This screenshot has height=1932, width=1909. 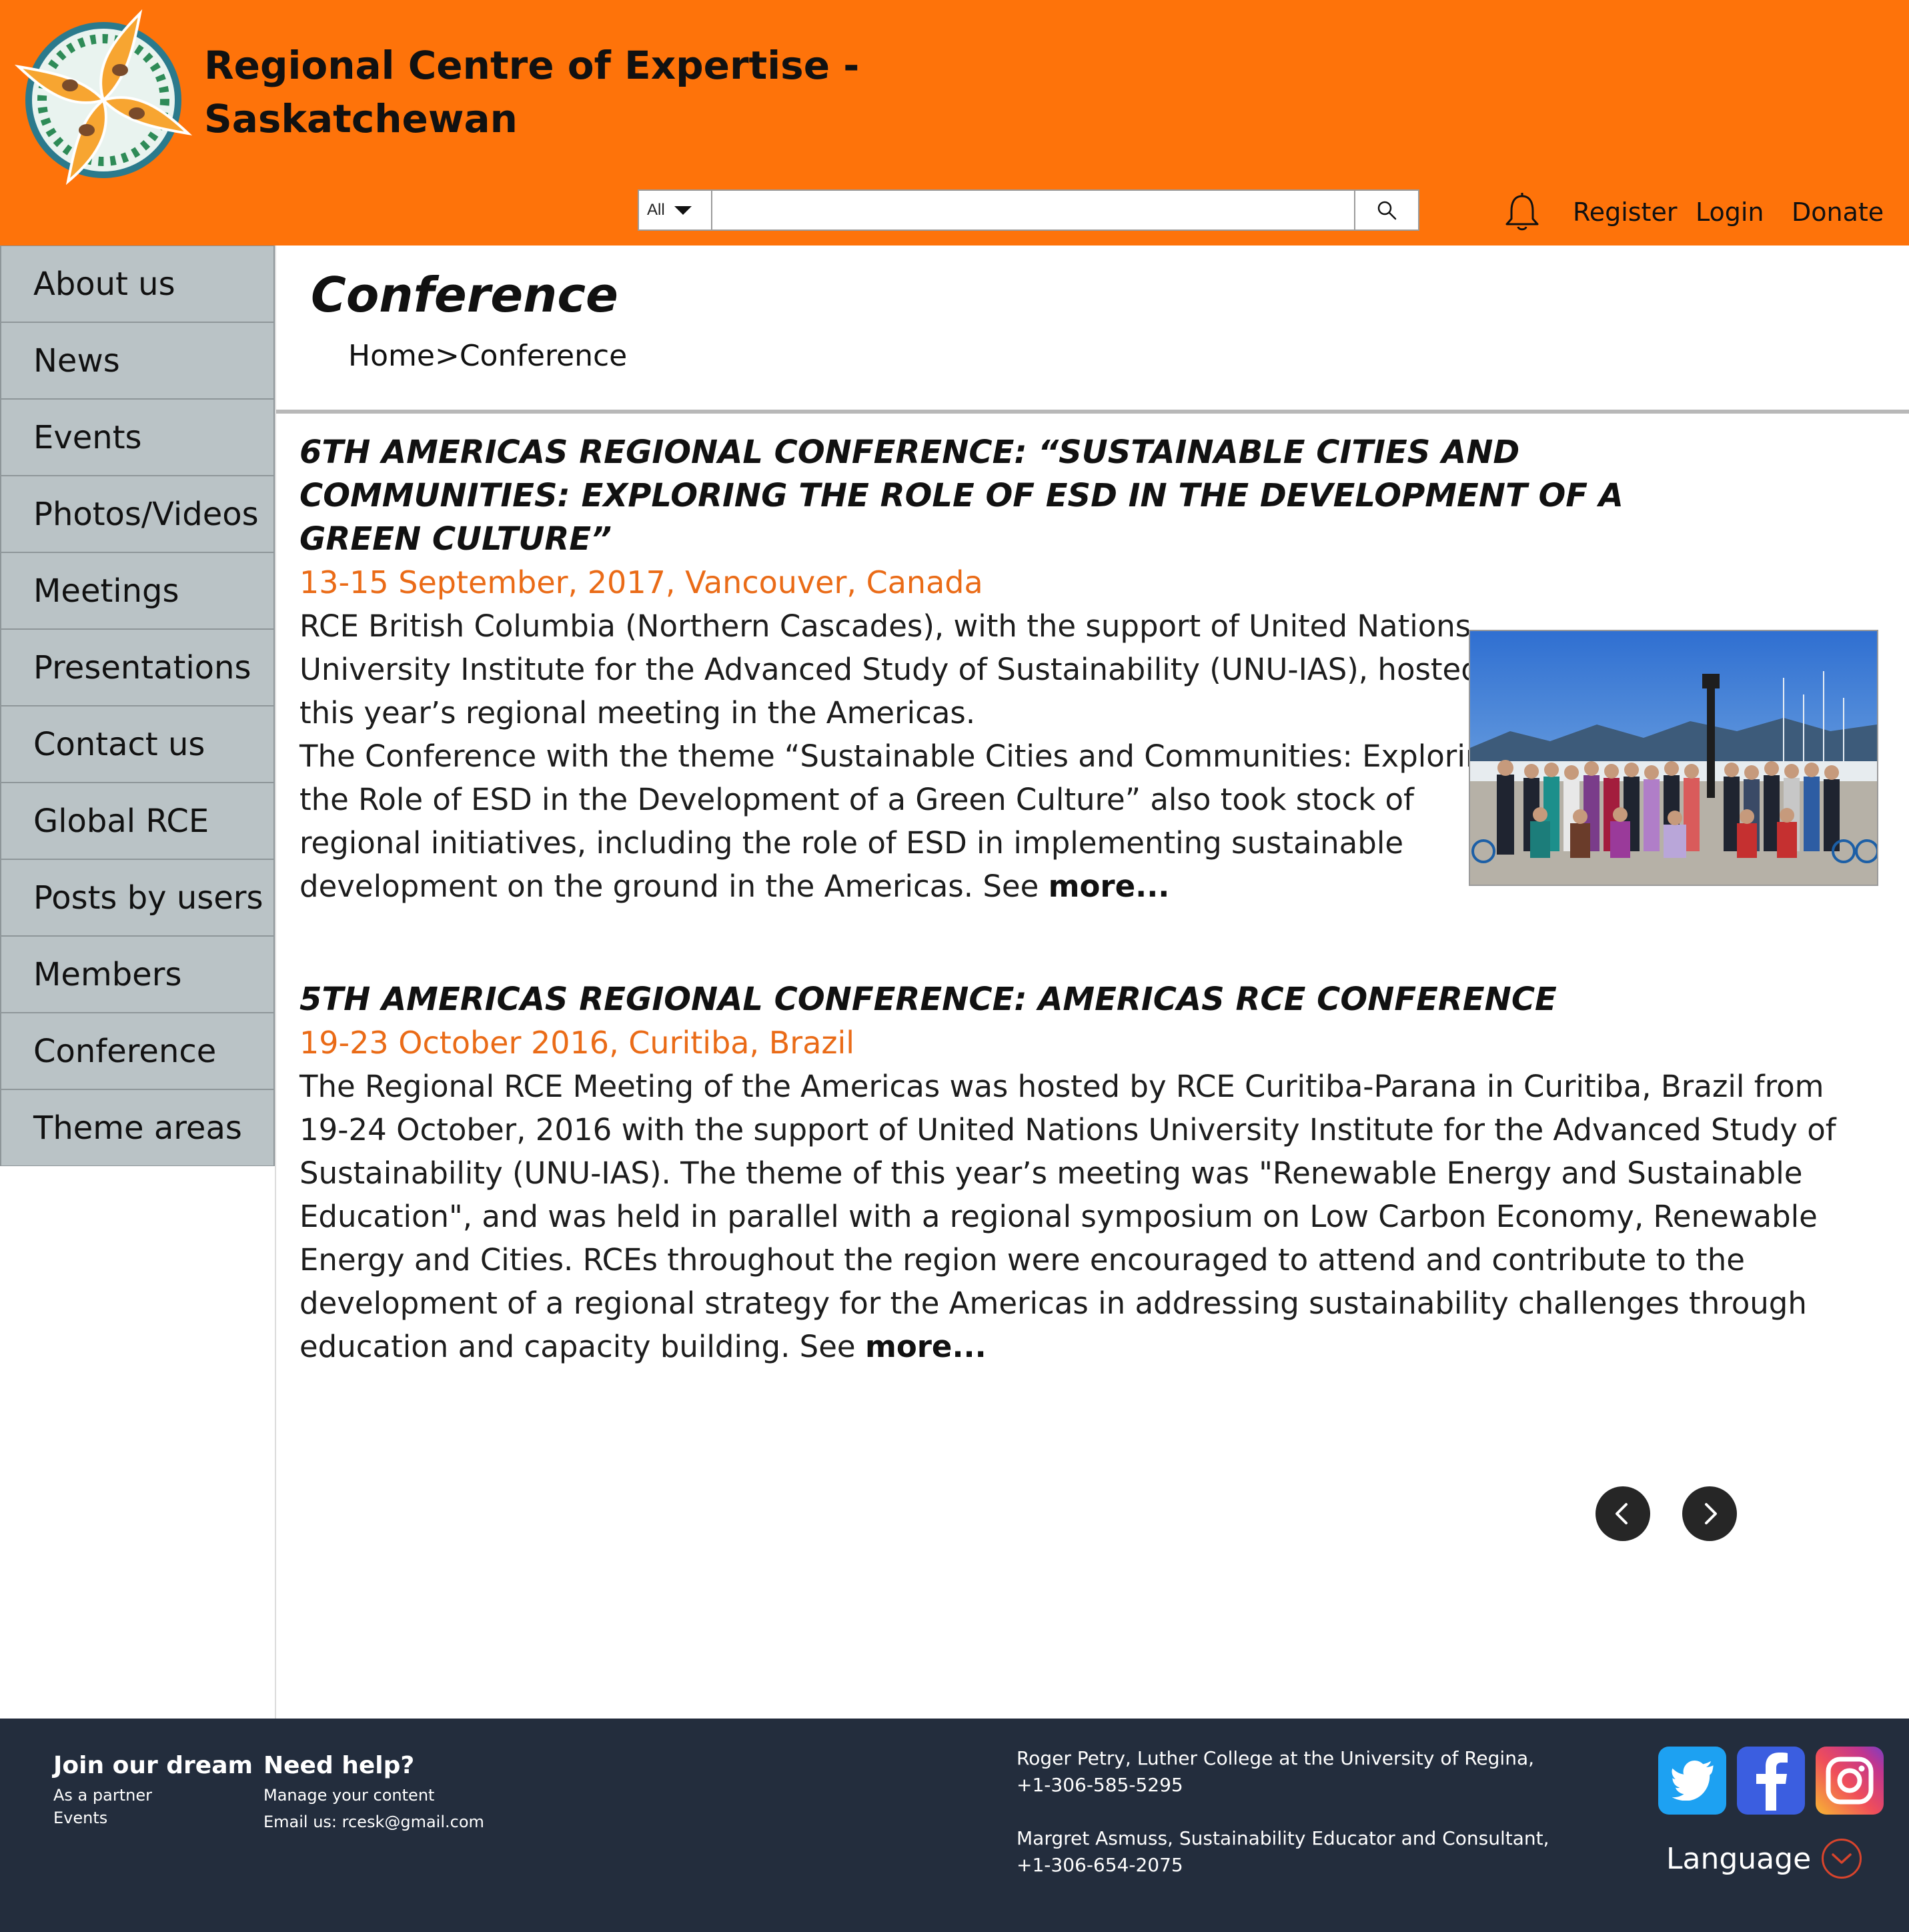 I want to click on sidebar-item-contact-us: Contact us, so click(x=137, y=744).